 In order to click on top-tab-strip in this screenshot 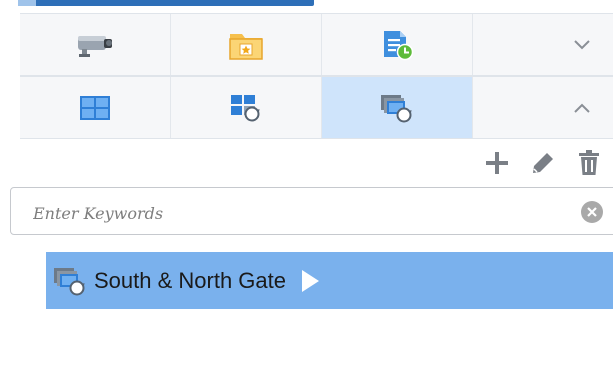, I will do `click(306, 4)`.